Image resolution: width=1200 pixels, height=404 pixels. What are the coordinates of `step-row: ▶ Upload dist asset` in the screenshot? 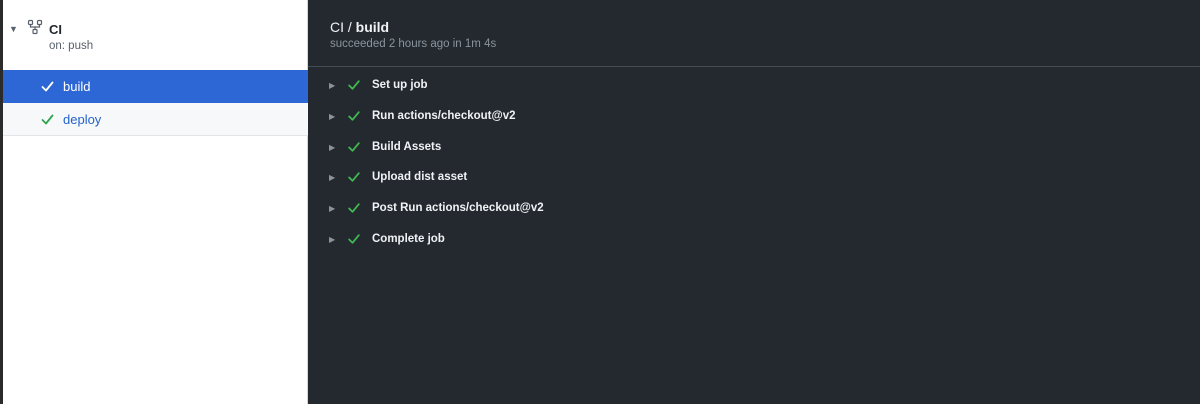 It's located at (754, 177).